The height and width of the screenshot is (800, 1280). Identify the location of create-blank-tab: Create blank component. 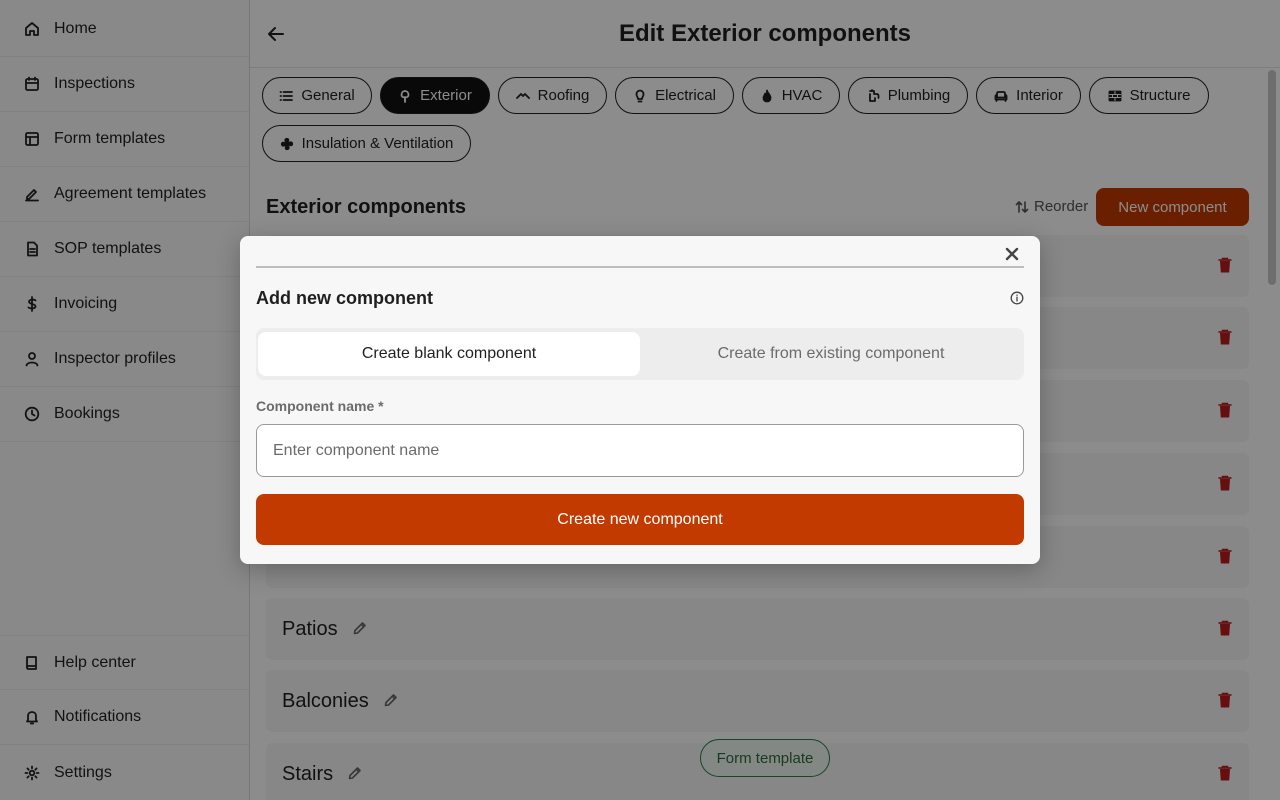
(449, 354).